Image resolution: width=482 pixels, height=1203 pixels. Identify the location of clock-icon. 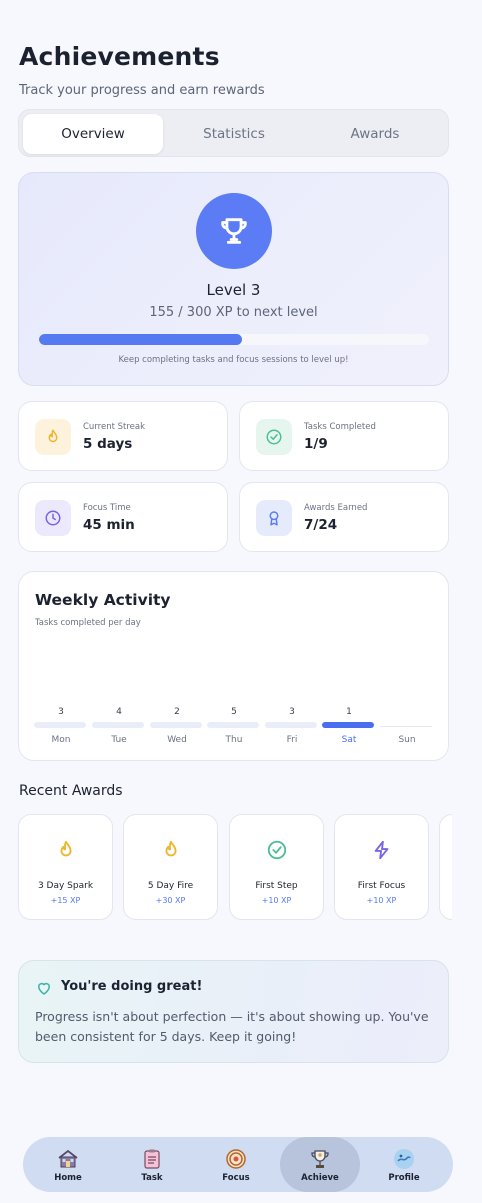
(53, 518).